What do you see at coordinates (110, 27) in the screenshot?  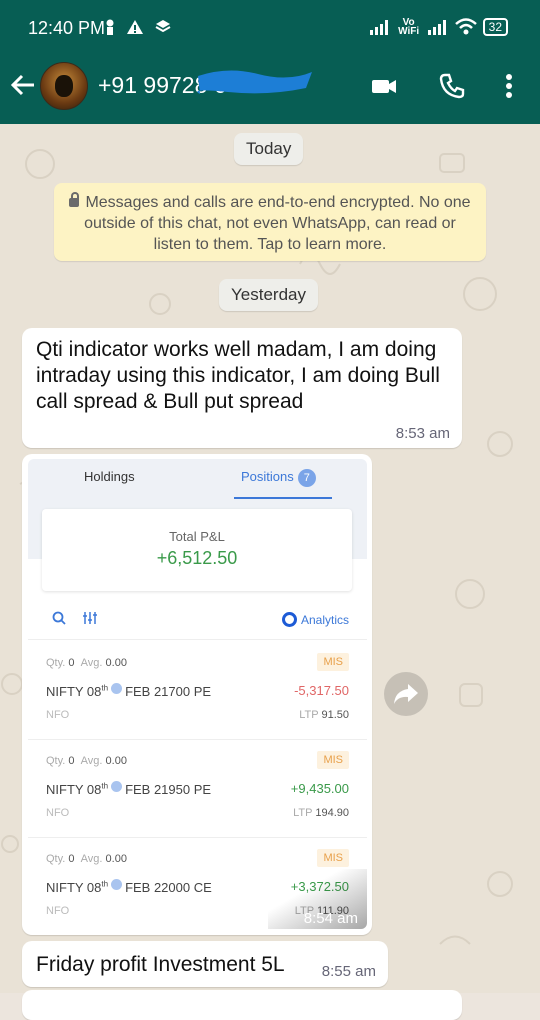 I see `person-icon` at bounding box center [110, 27].